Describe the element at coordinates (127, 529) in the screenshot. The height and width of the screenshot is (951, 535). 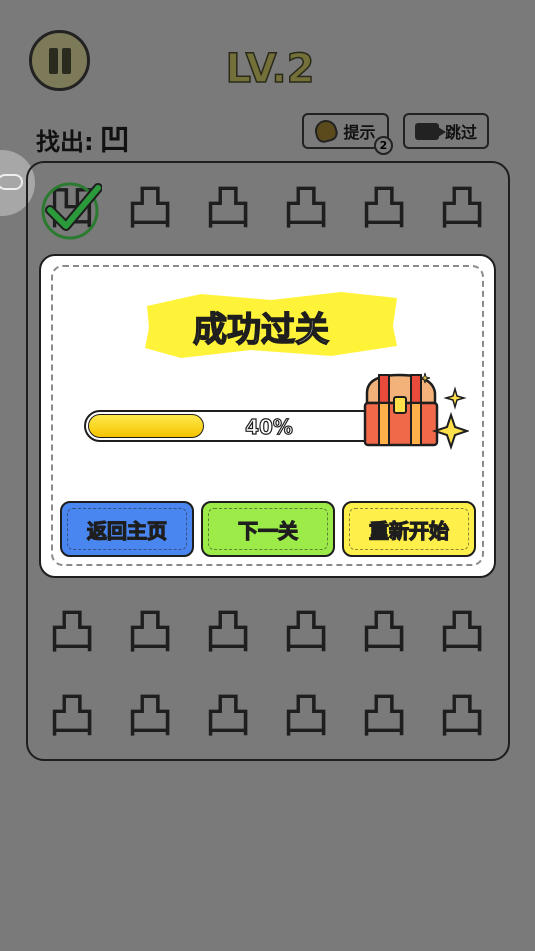
I see `return-home-button: 返回主页` at that location.